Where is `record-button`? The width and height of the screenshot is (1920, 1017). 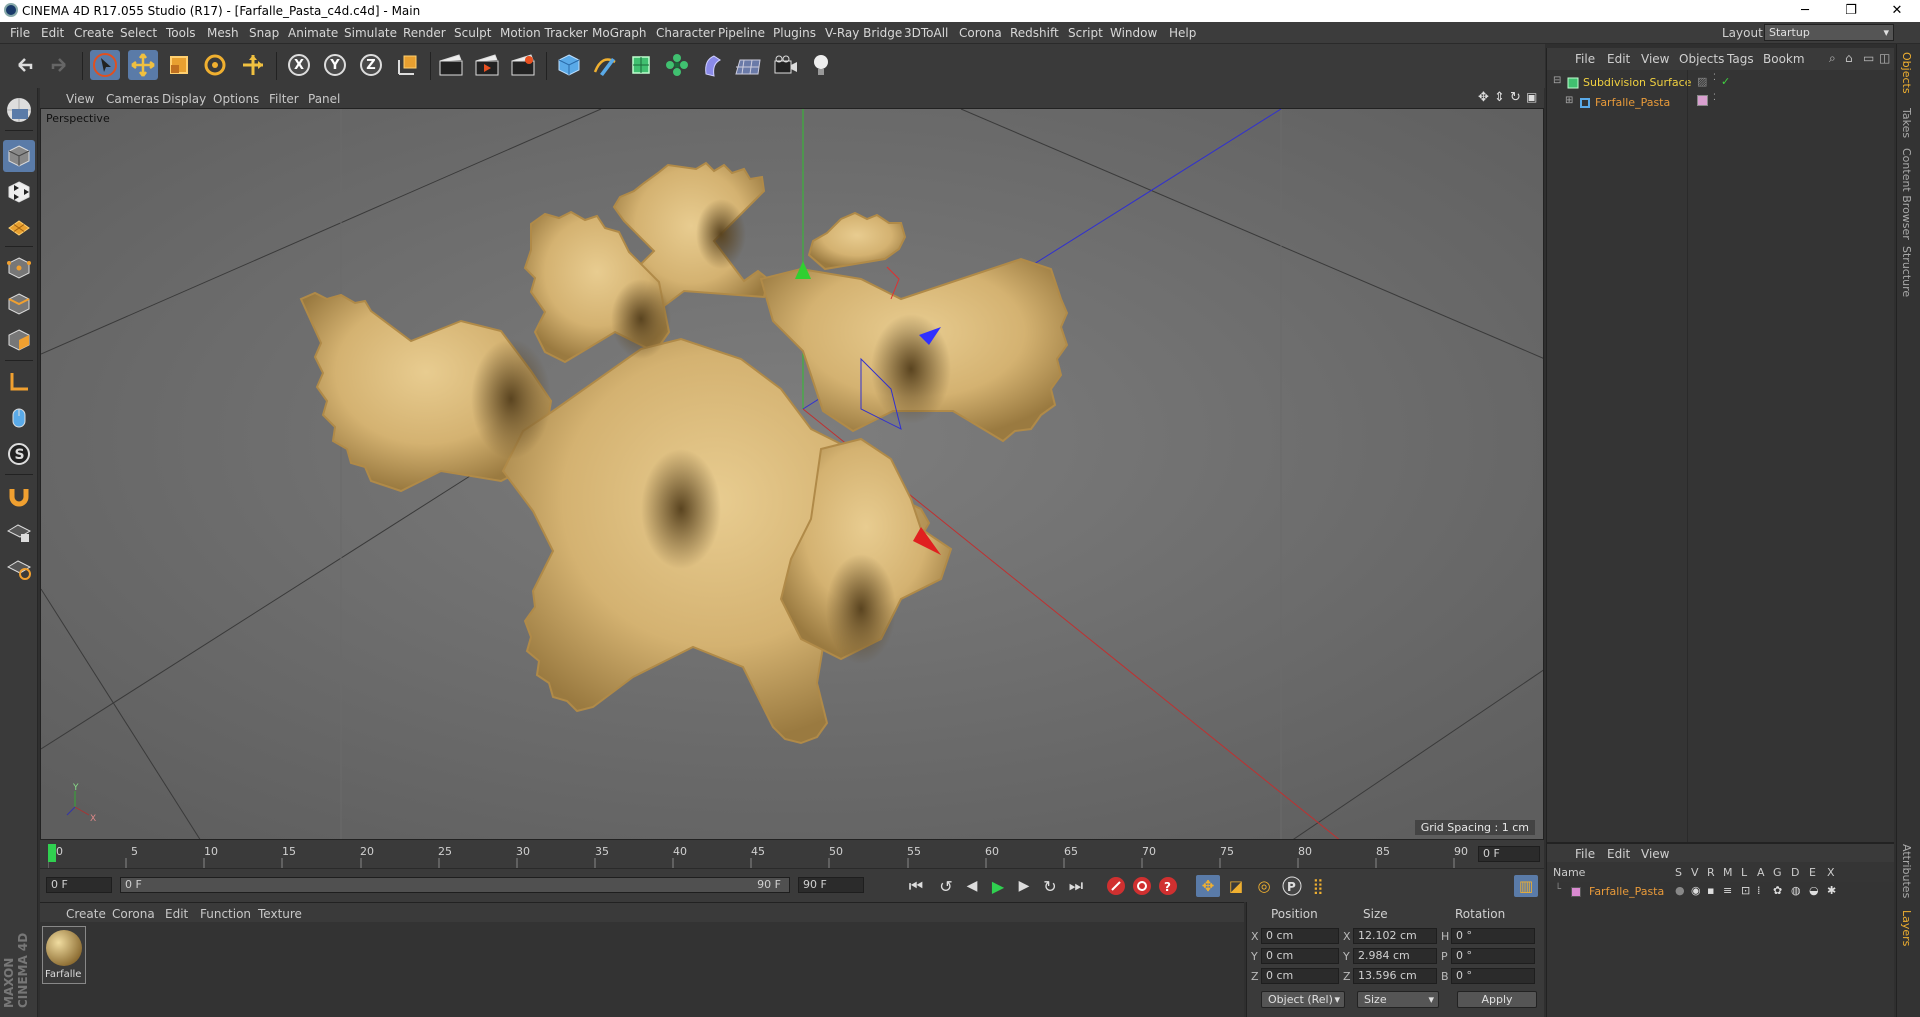
record-button is located at coordinates (1116, 886).